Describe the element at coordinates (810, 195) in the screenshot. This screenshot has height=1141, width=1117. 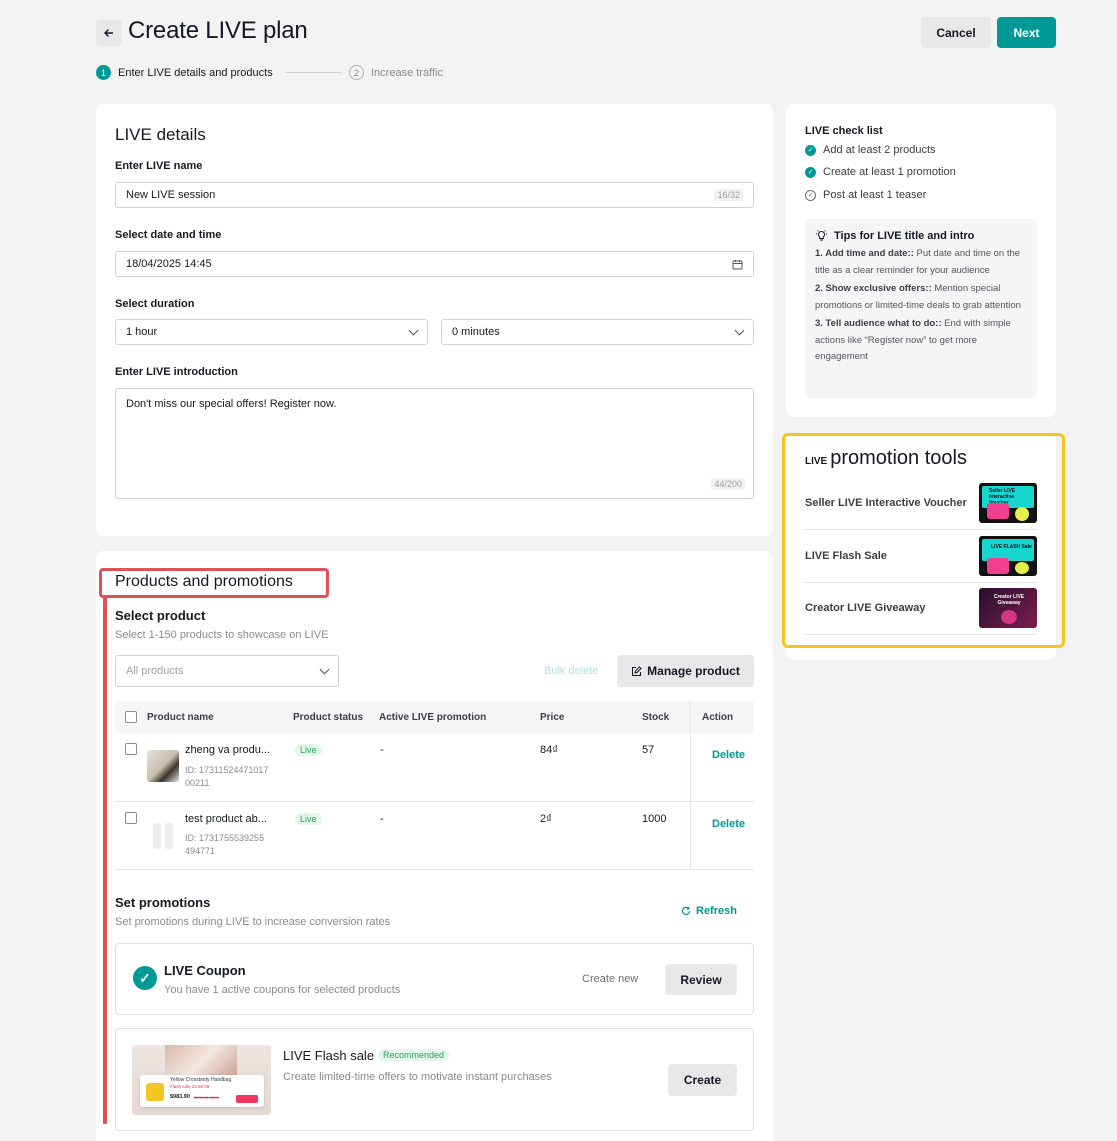
I see `check-circle-outline-icon: ✓` at that location.